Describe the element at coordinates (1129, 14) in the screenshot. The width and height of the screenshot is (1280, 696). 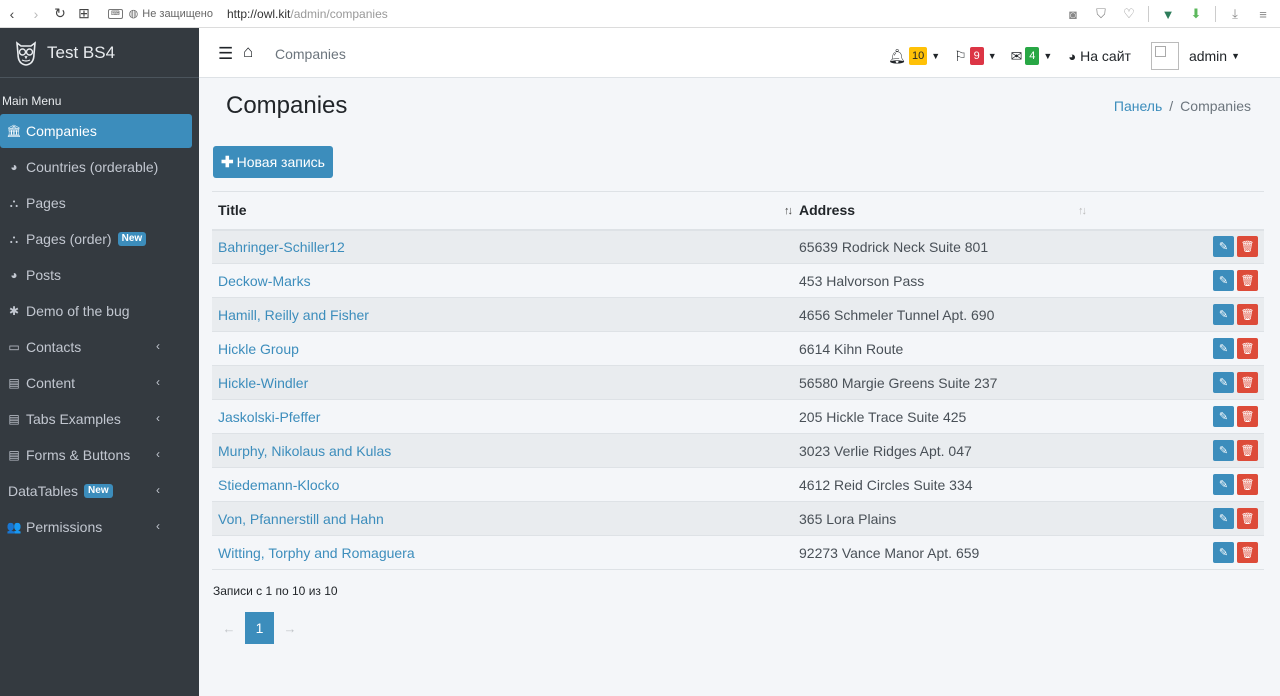
I see `heart-icon: ♡` at that location.